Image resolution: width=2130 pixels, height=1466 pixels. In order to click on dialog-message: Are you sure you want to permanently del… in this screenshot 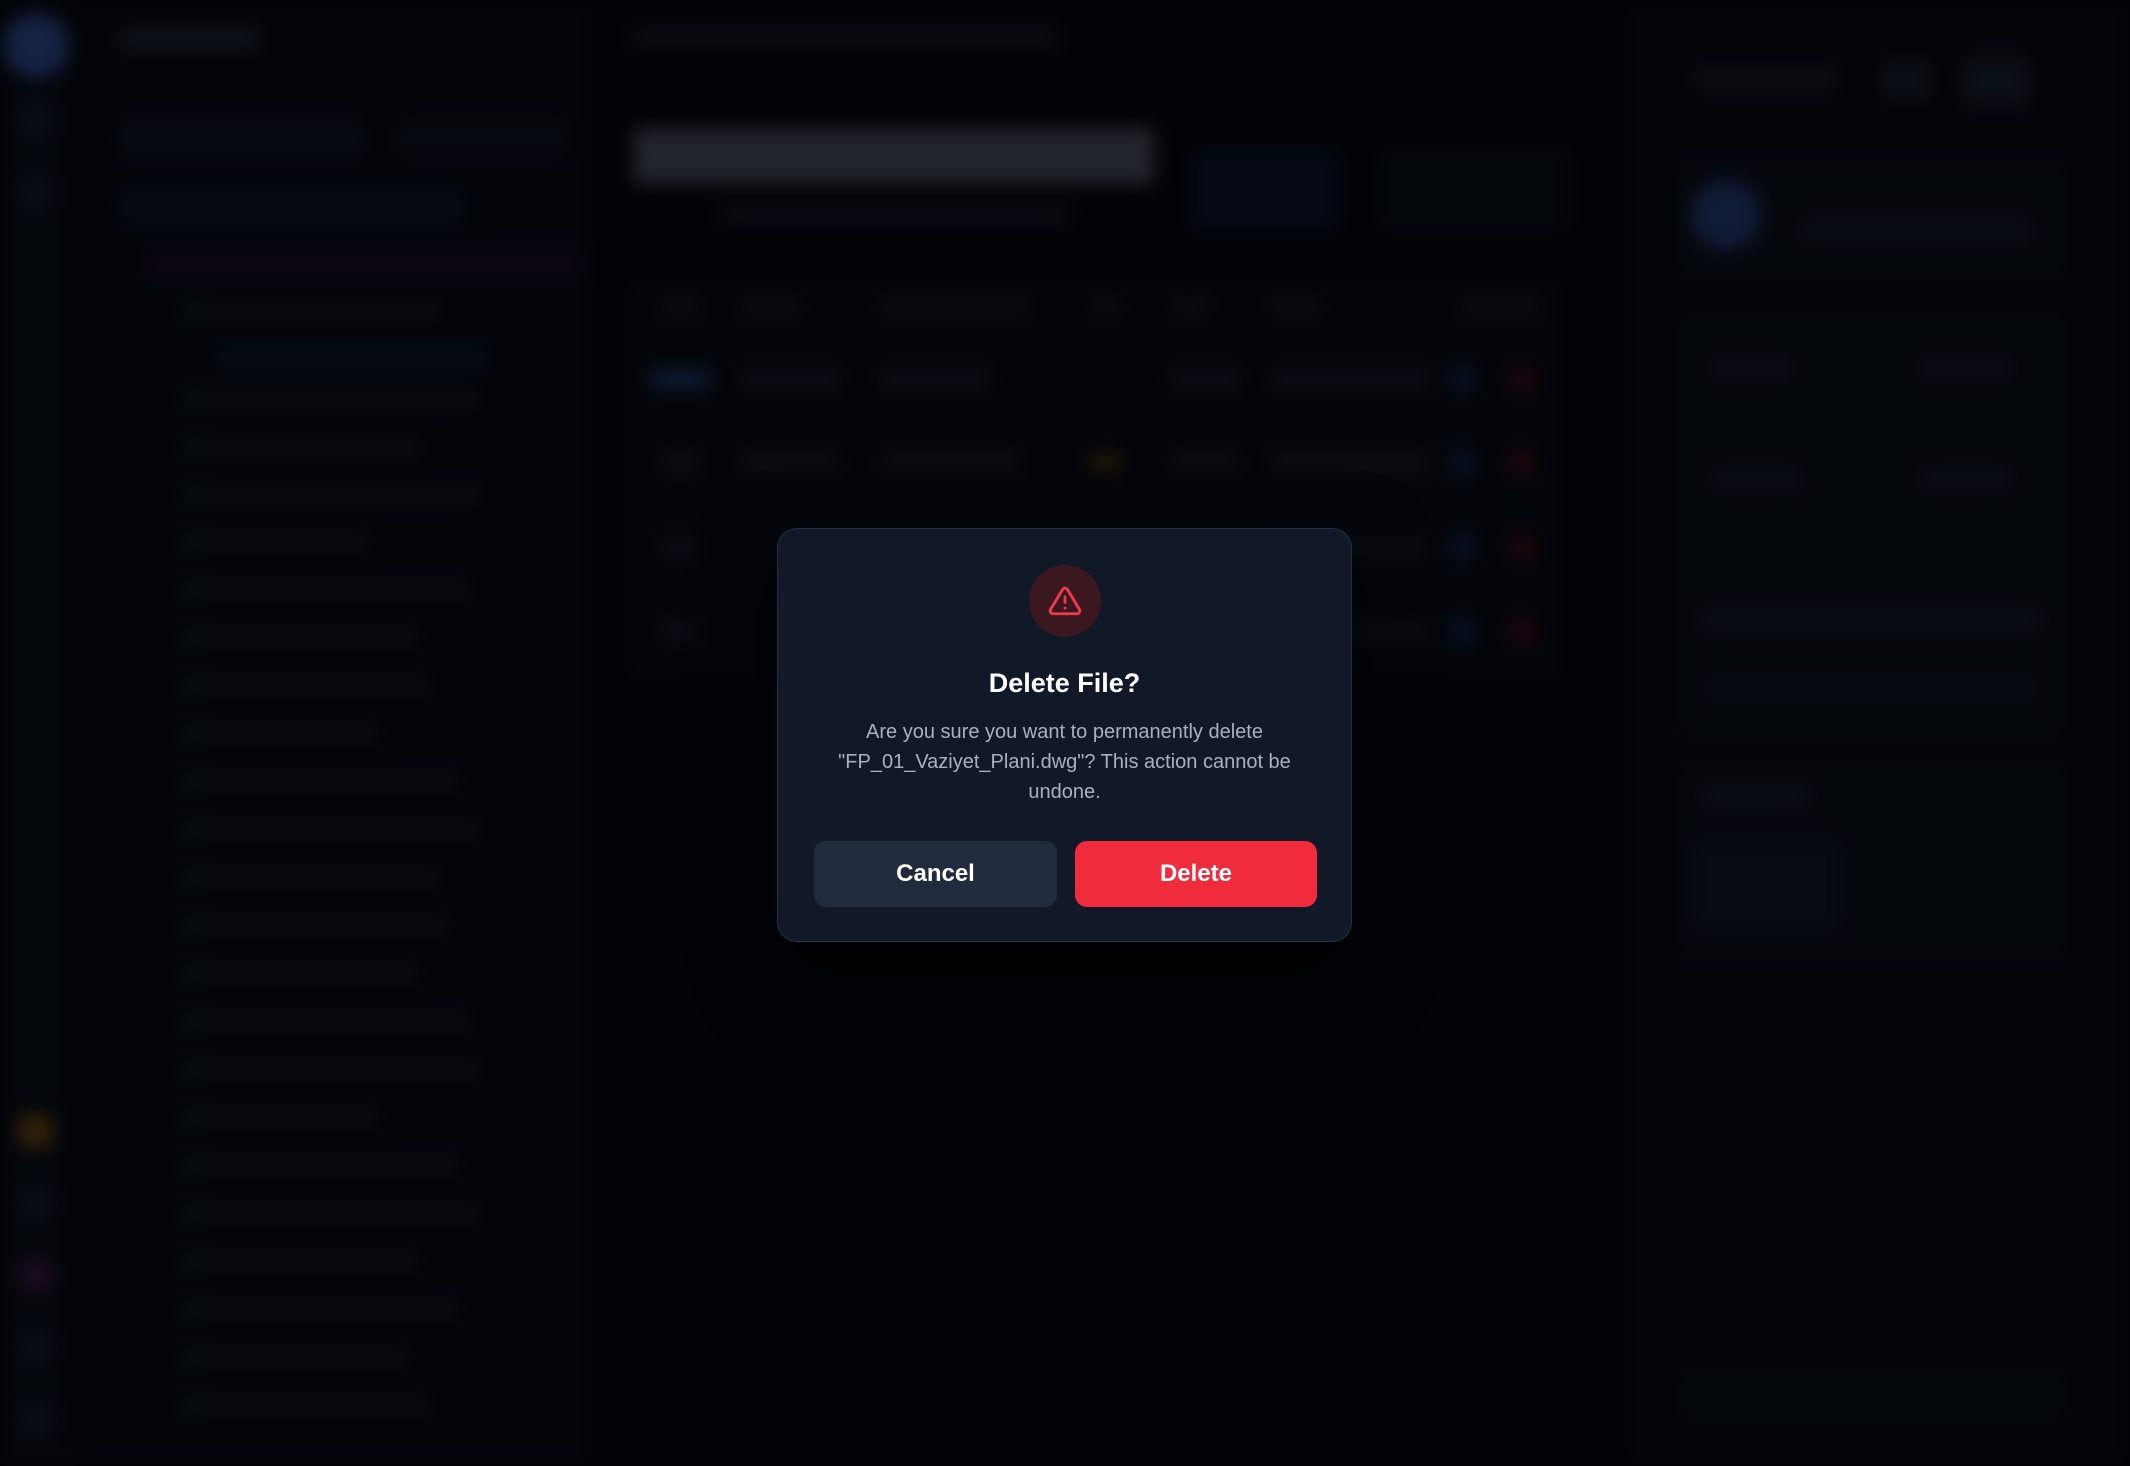, I will do `click(1064, 762)`.